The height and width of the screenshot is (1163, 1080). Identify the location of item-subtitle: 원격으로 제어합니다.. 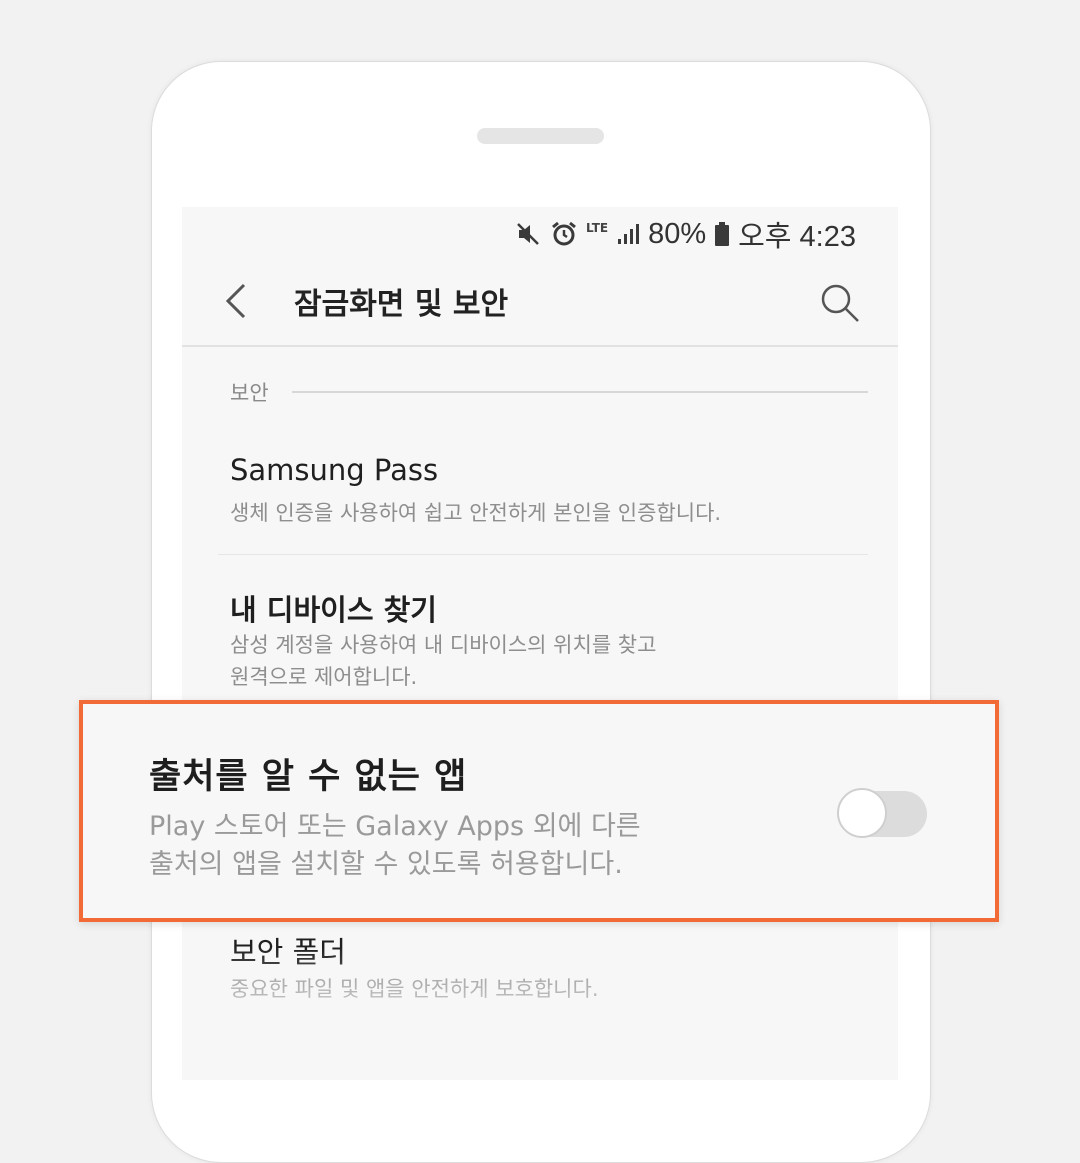
(324, 677).